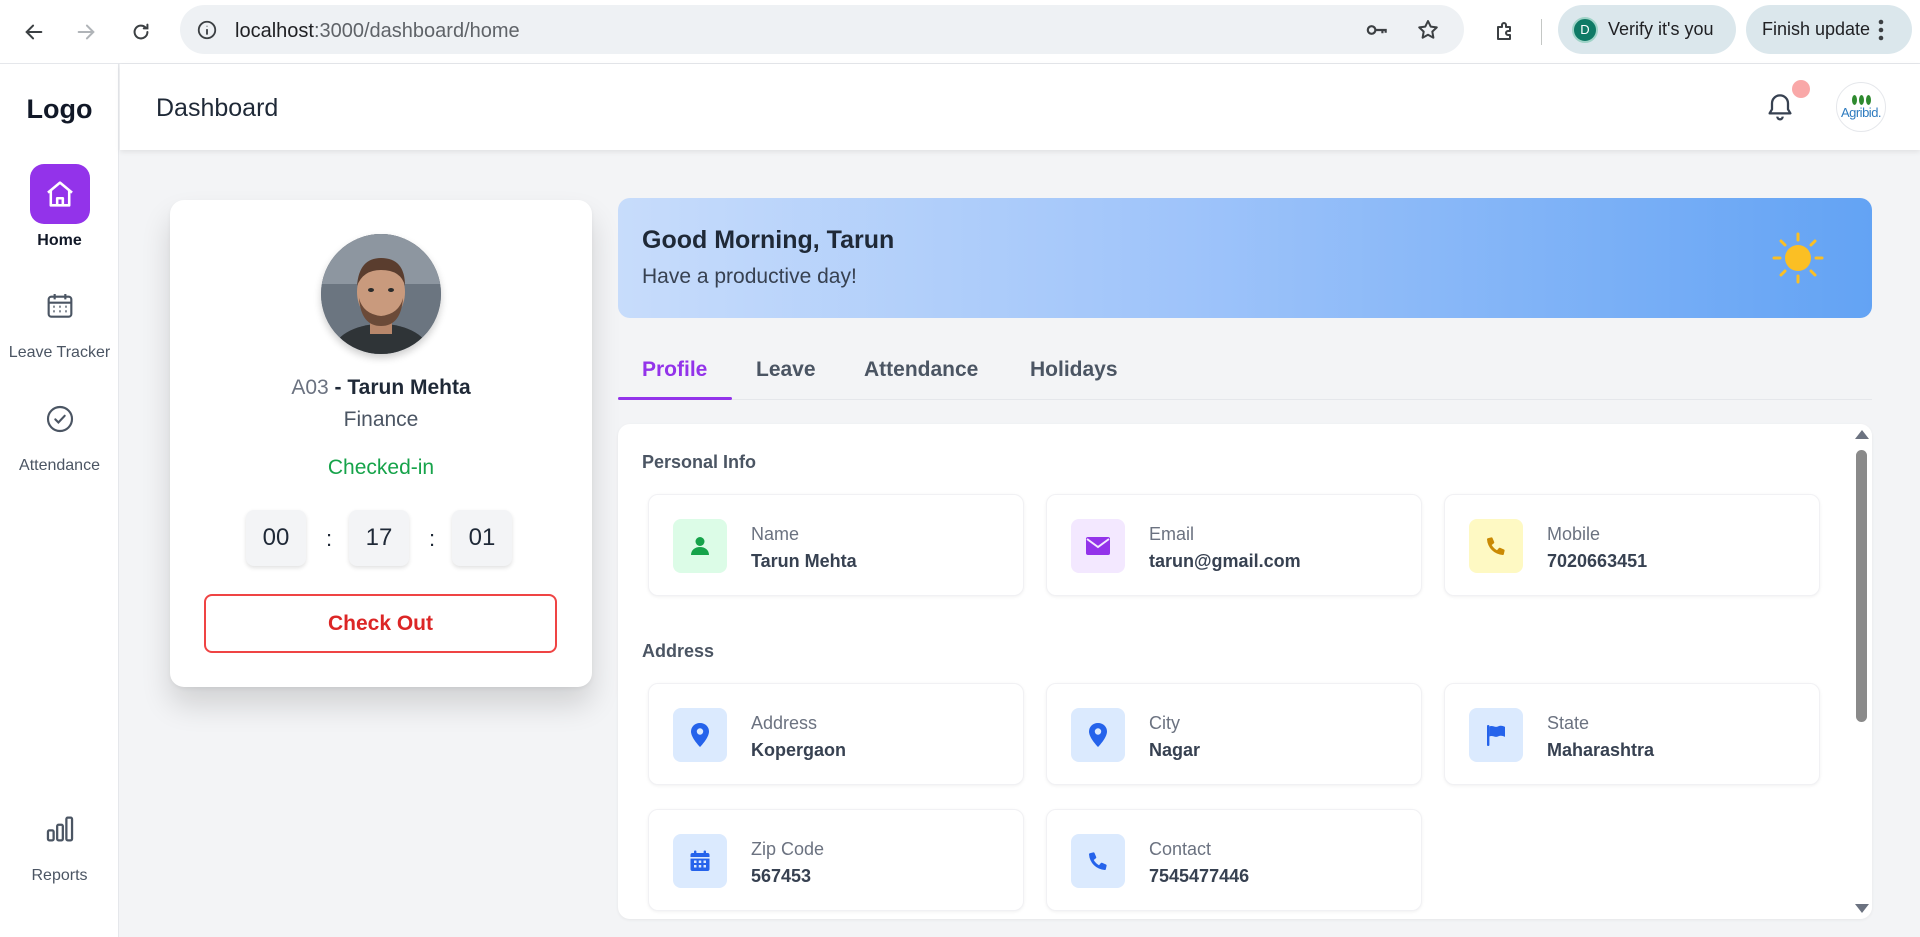 The height and width of the screenshot is (937, 1920). I want to click on active-tab-indicator, so click(675, 398).